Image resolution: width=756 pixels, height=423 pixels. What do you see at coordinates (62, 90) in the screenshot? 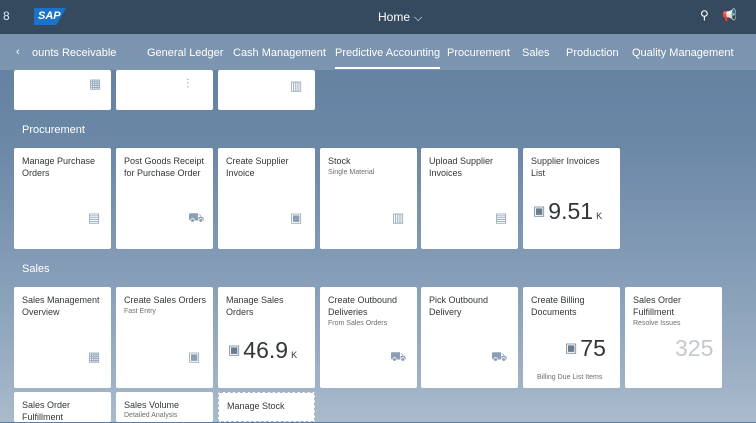
I see `app-tile: ▦` at bounding box center [62, 90].